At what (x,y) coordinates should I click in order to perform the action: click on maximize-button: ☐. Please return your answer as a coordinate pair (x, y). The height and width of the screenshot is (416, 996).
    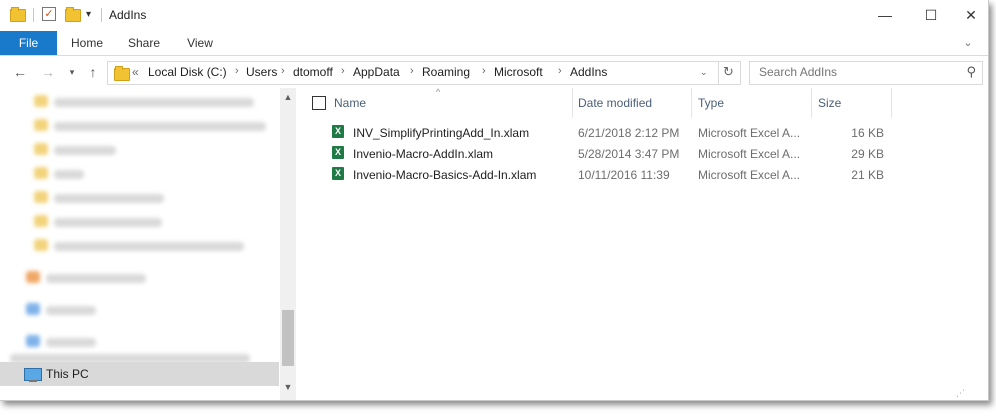
    Looking at the image, I should click on (931, 15).